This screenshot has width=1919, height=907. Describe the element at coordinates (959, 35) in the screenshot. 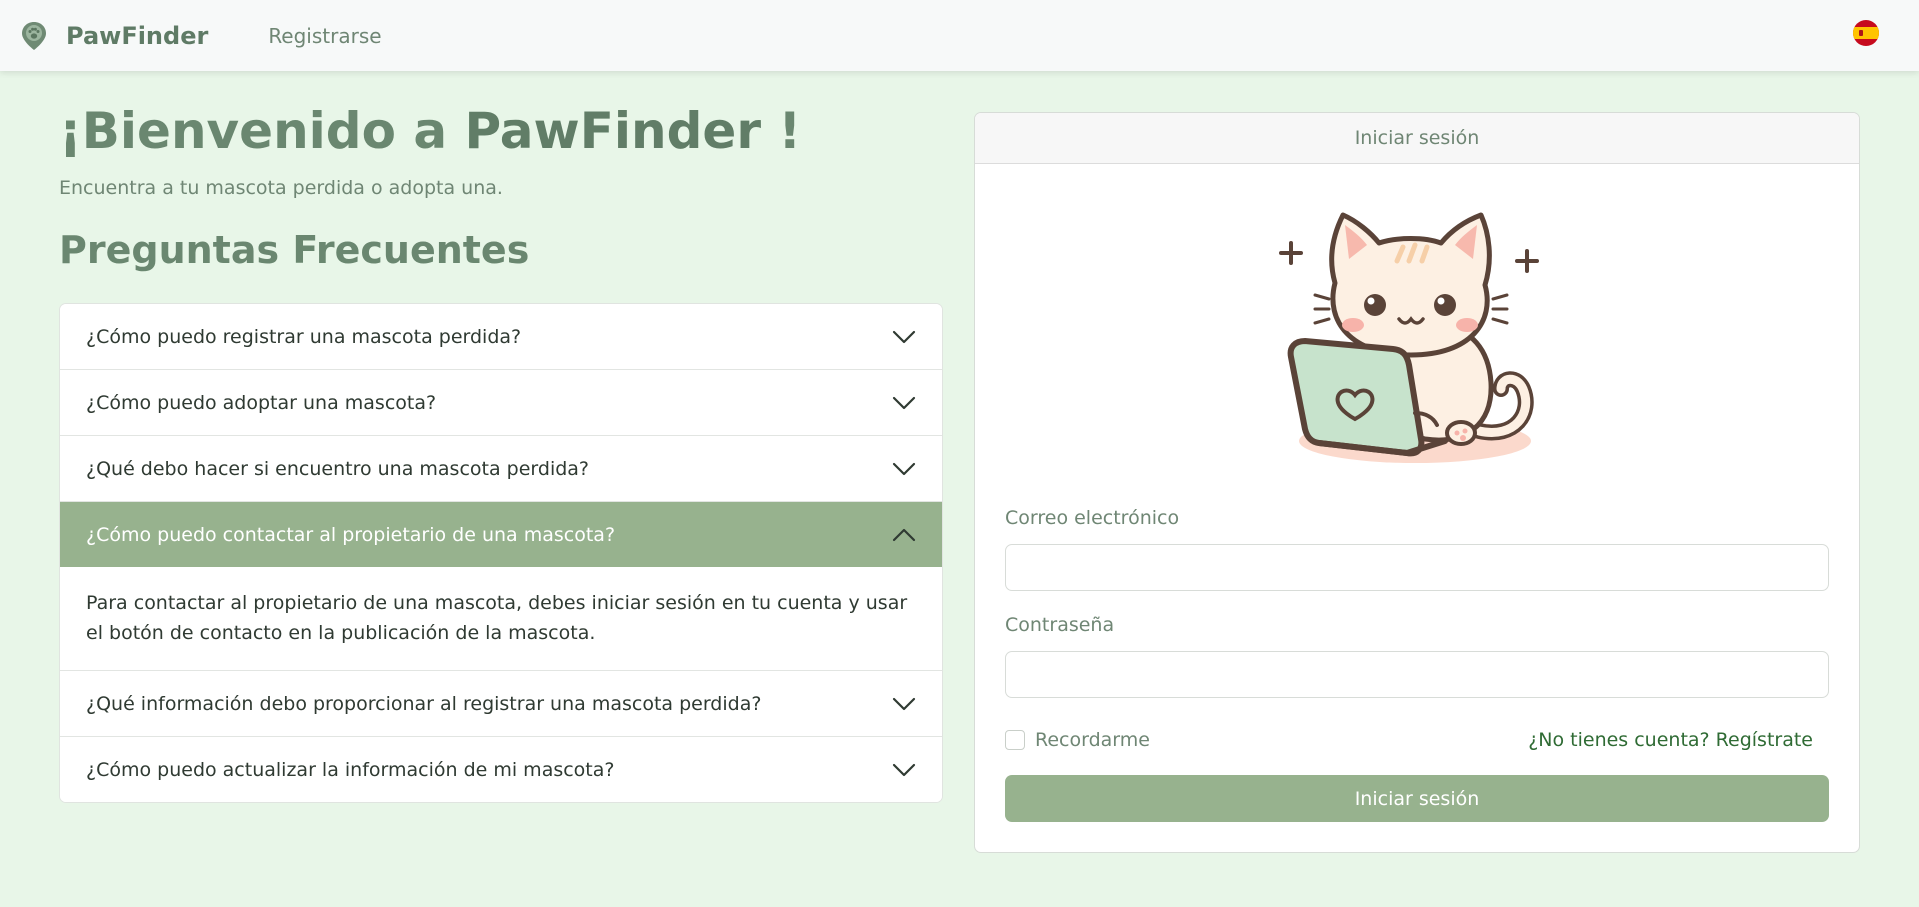

I see `navbar: PawFinder Registrarse` at that location.